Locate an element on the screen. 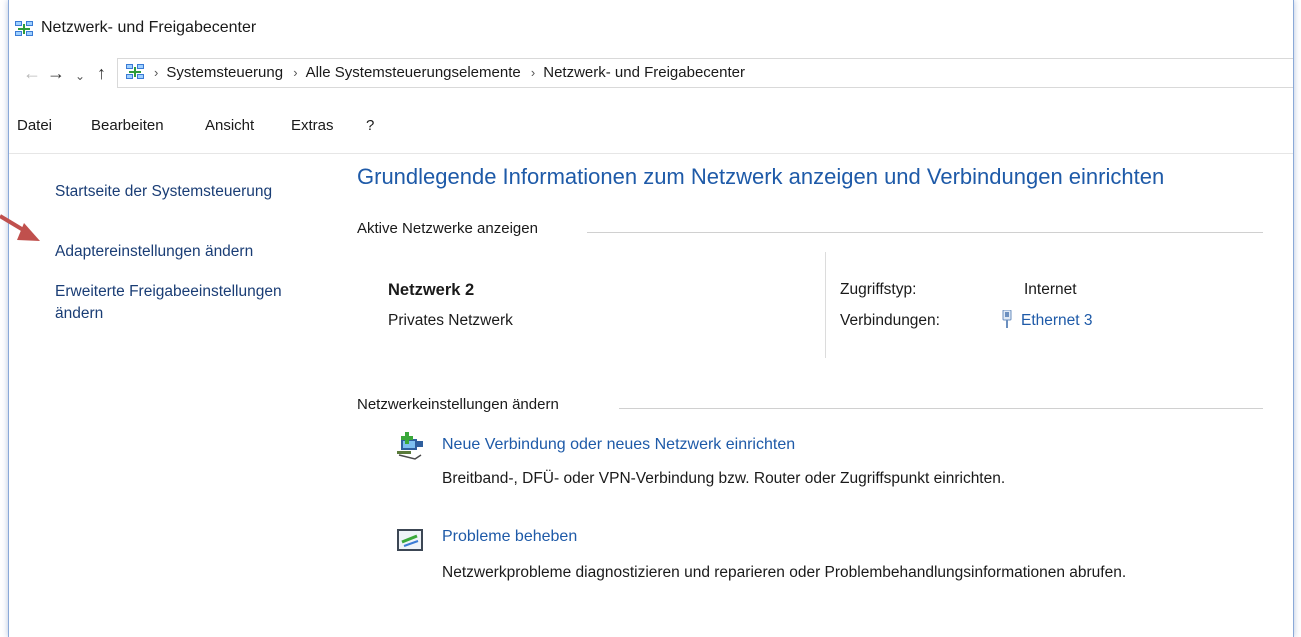  access-type-label: Zugriffstyp: is located at coordinates (878, 289).